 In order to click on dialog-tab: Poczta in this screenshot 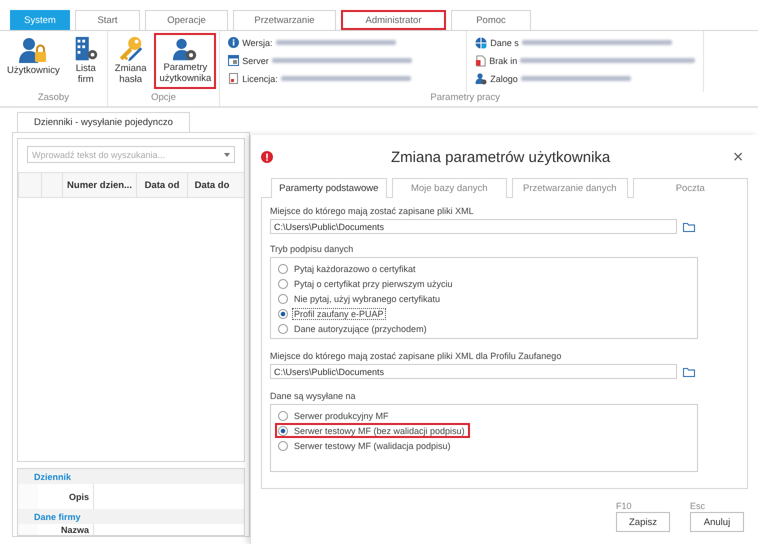, I will do `click(690, 188)`.